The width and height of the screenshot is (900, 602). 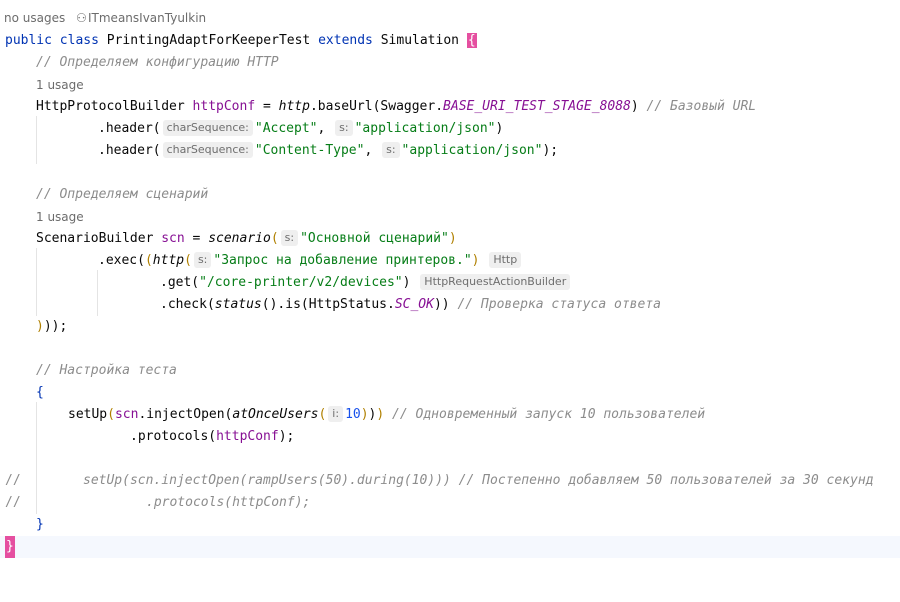 I want to click on method-call: .check(, so click(x=187, y=304).